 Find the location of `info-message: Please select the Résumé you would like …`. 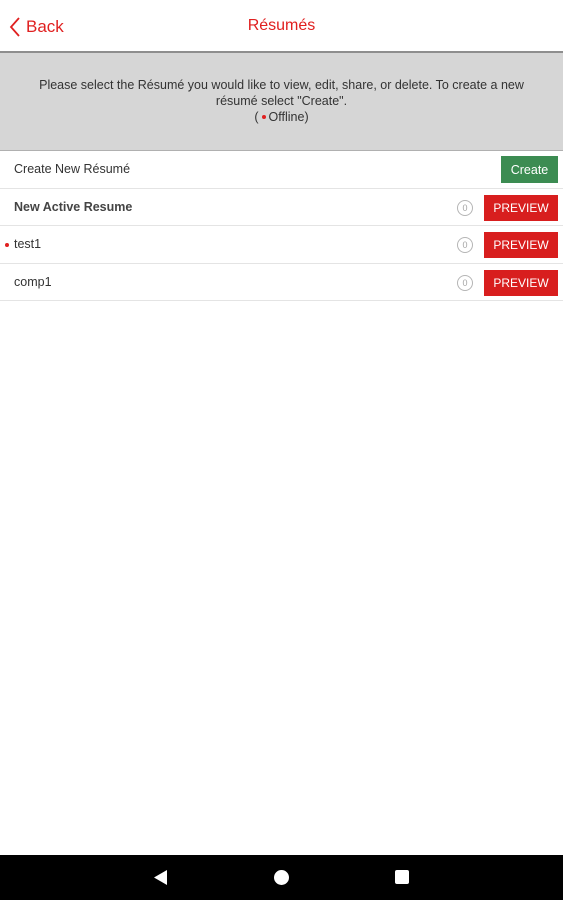

info-message: Please select the Résumé you would like … is located at coordinates (281, 93).